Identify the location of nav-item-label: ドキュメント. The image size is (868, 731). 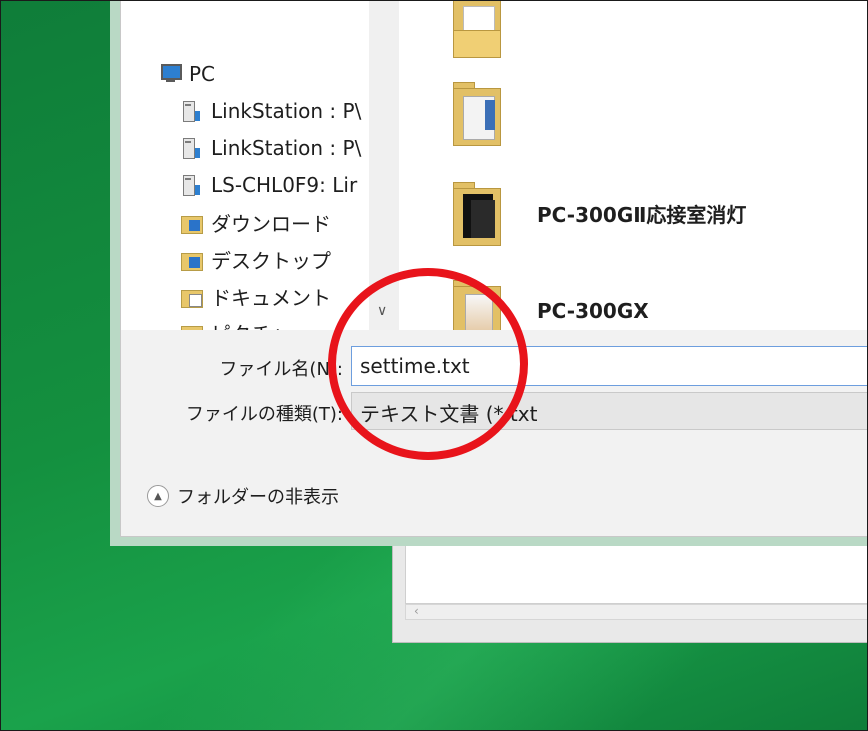
(271, 297).